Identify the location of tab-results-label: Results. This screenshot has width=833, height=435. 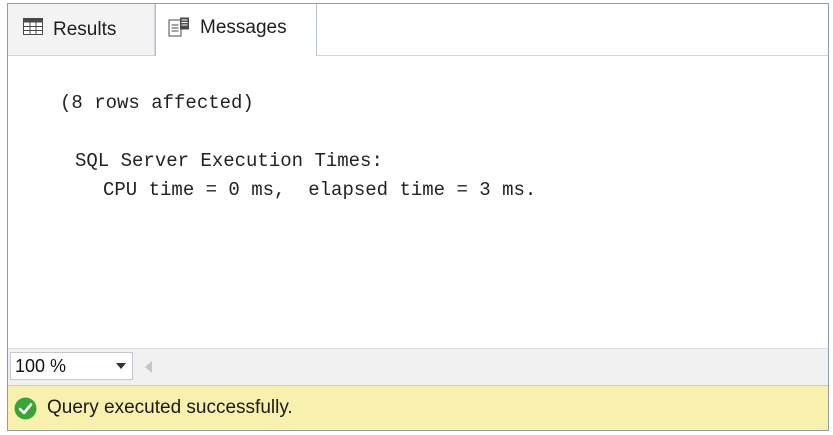
(85, 29).